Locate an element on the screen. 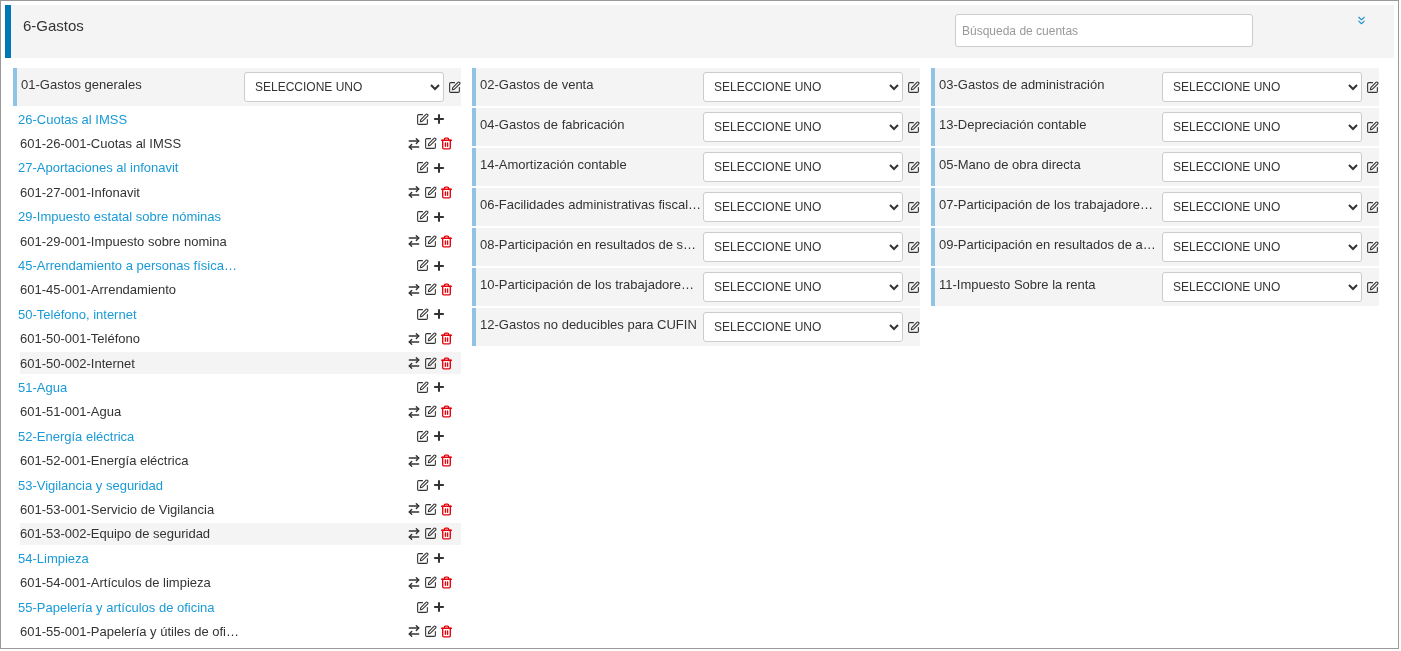 The height and width of the screenshot is (651, 1401). group-name: 02-Gastos de venta is located at coordinates (537, 84).